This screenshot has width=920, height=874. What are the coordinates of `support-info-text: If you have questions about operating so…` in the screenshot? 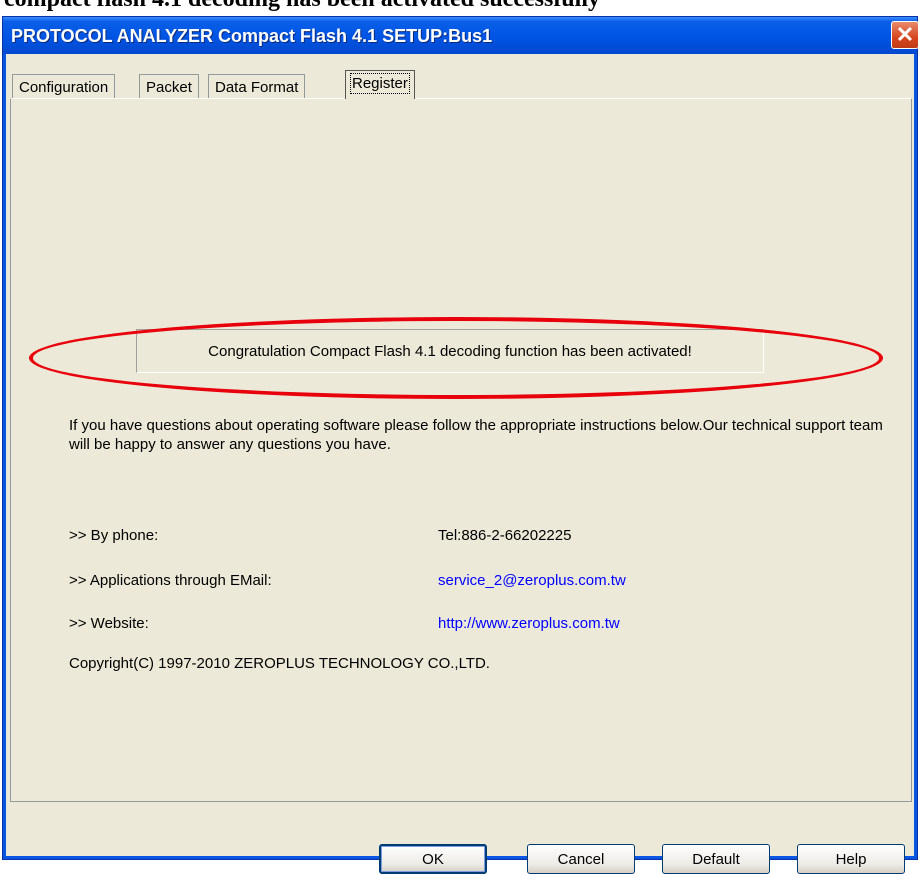 It's located at (476, 435).